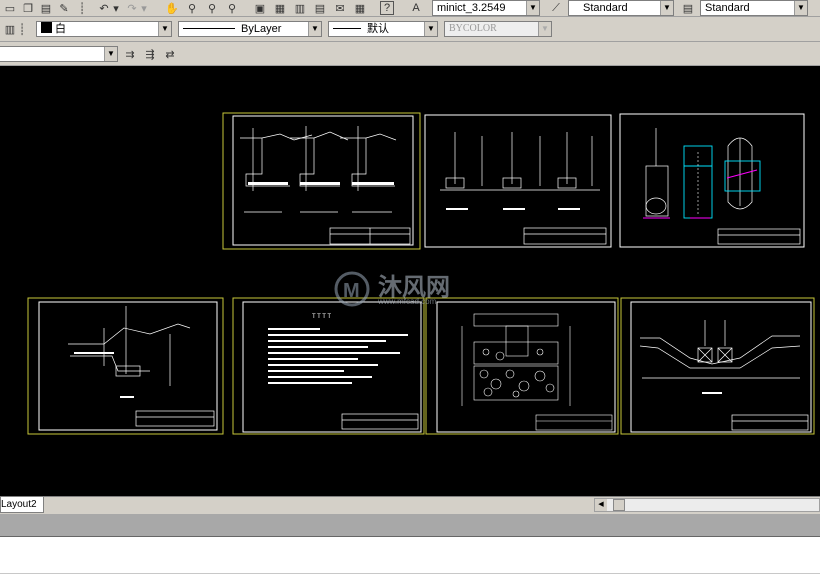 Image resolution: width=820 pixels, height=578 pixels. I want to click on paste-icon: ▤, so click(46, 8).